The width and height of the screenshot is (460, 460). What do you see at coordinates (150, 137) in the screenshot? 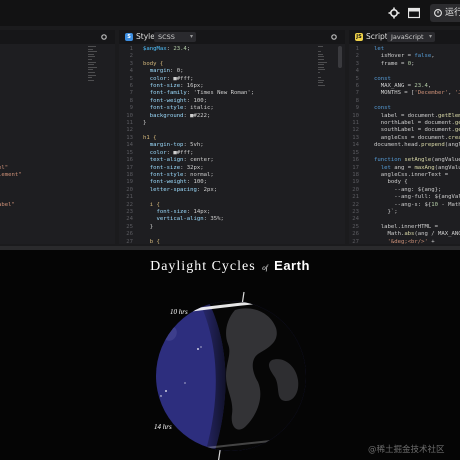
I see `code-line: h1 {` at bounding box center [150, 137].